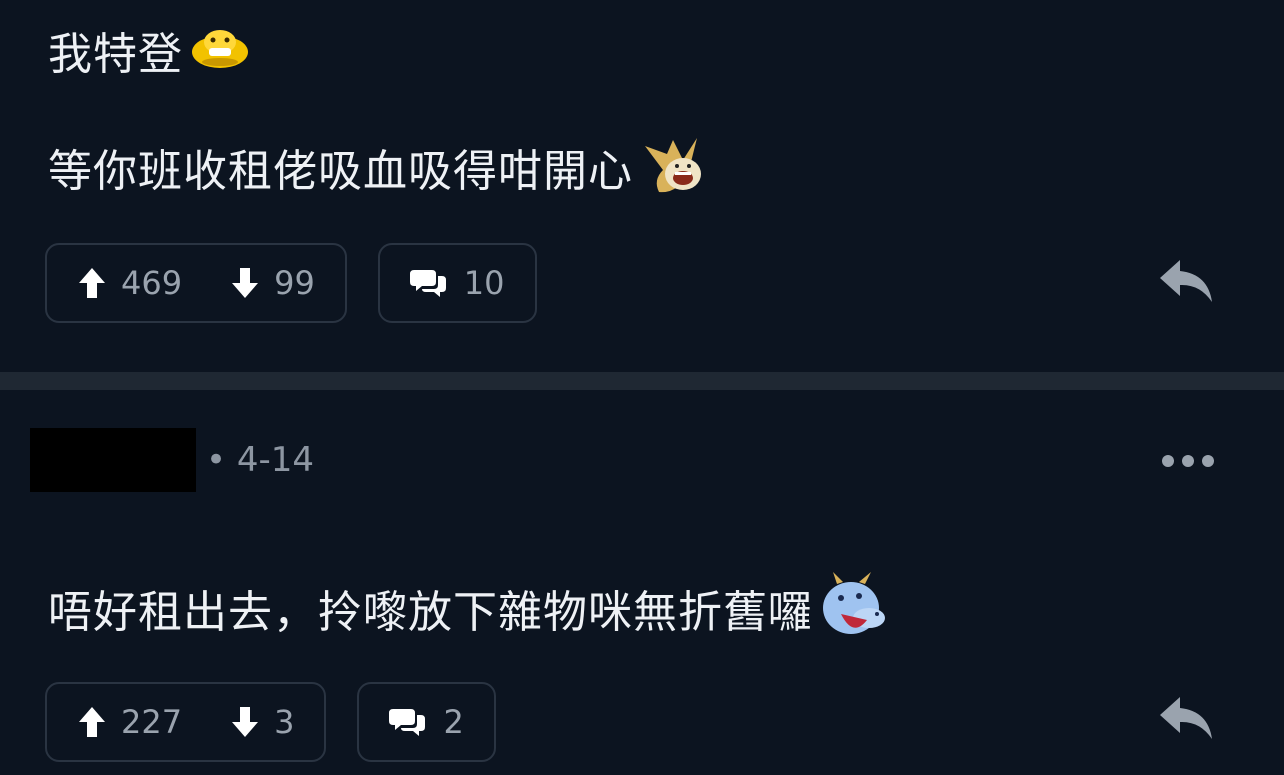 This screenshot has height=775, width=1284. I want to click on comment-text-line: 唔好租出去，拎嚟放下雜物咪無折舊囉, so click(468, 613).